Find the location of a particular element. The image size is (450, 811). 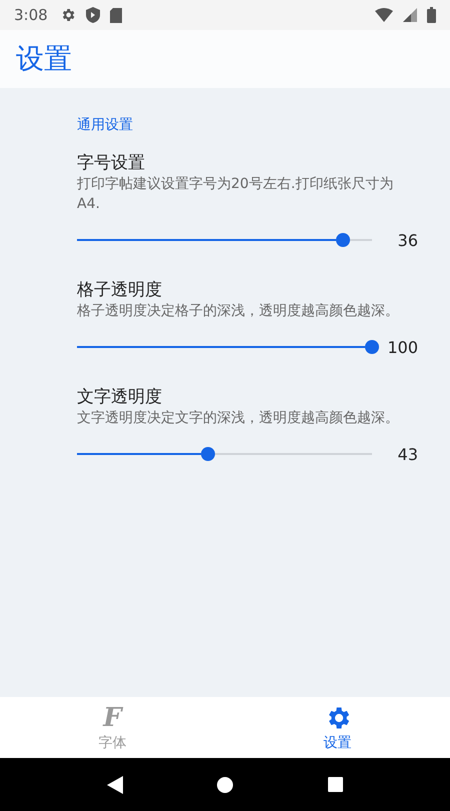

slider-value: 43 is located at coordinates (407, 454).